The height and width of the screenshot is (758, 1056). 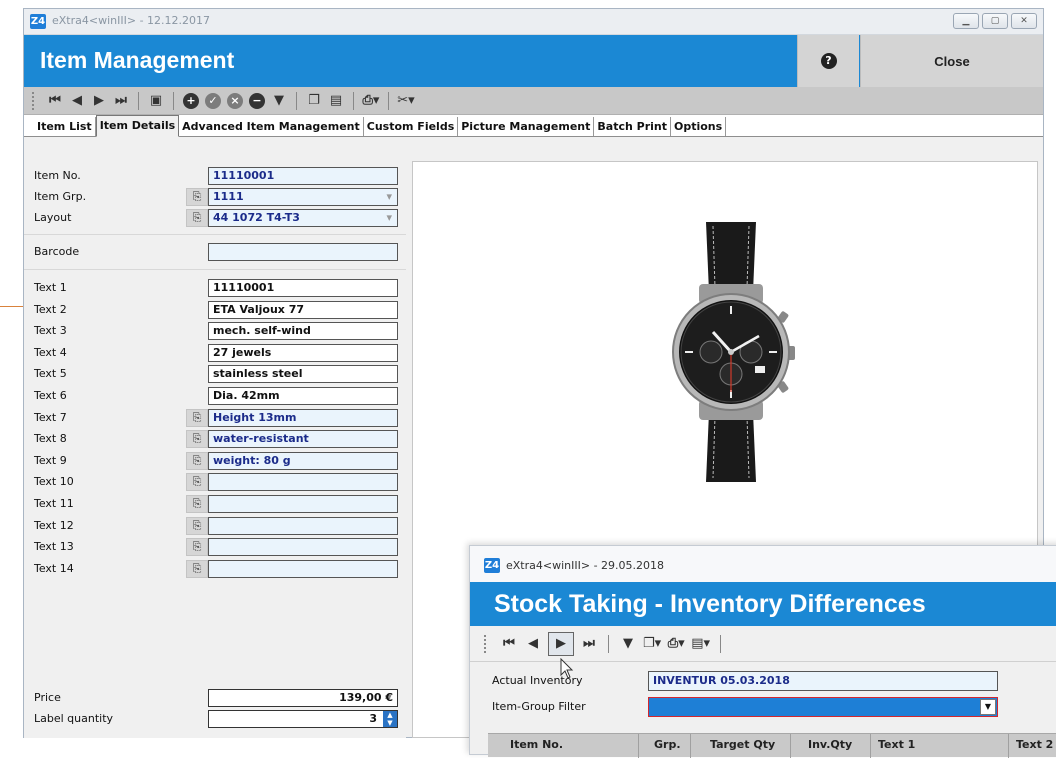 What do you see at coordinates (65, 126) in the screenshot?
I see `tab-item-list: Item List` at bounding box center [65, 126].